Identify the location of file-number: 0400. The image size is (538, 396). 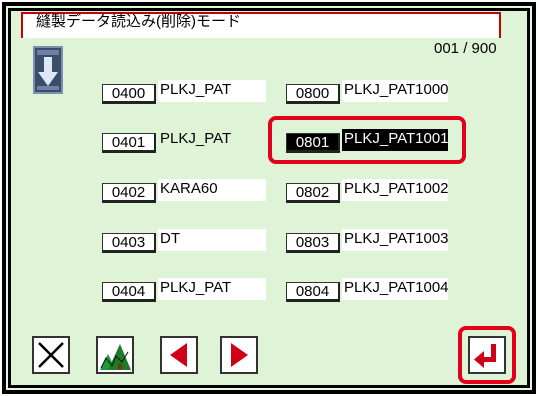
(129, 94).